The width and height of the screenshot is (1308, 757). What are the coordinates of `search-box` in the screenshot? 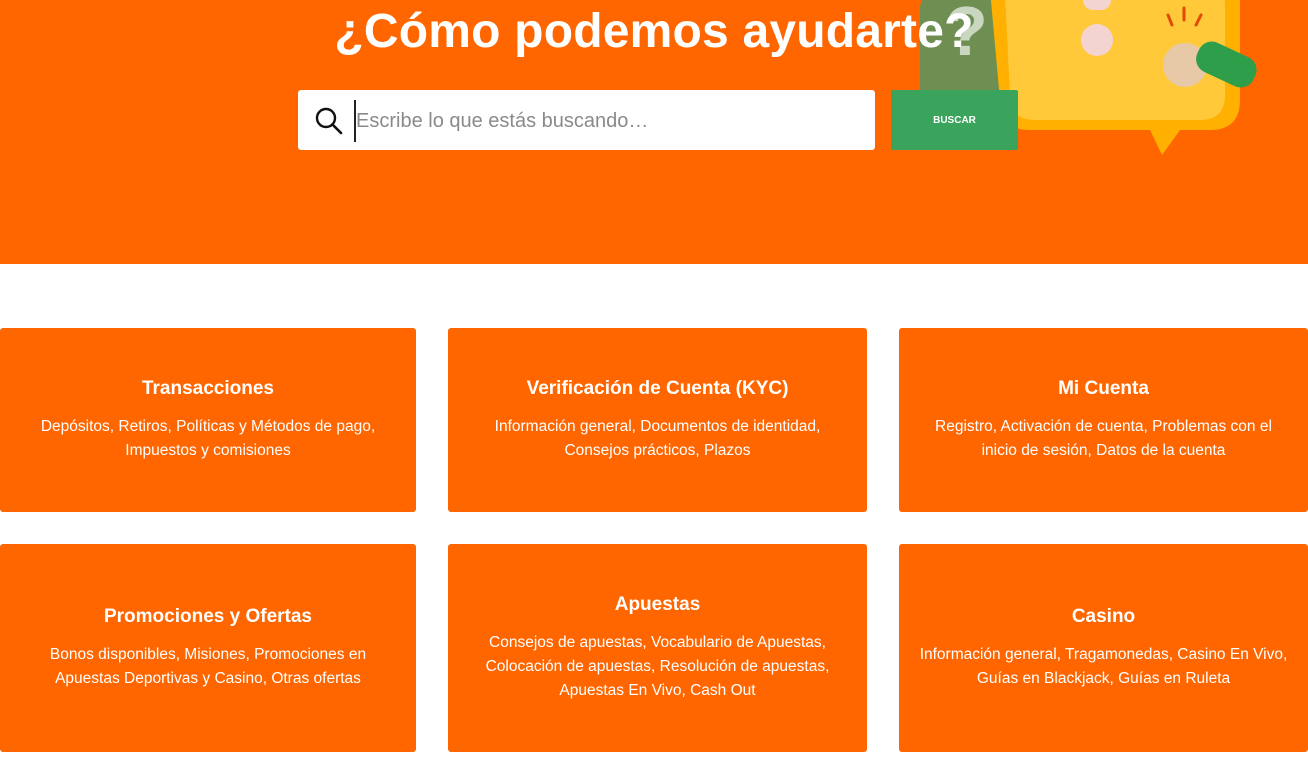 It's located at (586, 120).